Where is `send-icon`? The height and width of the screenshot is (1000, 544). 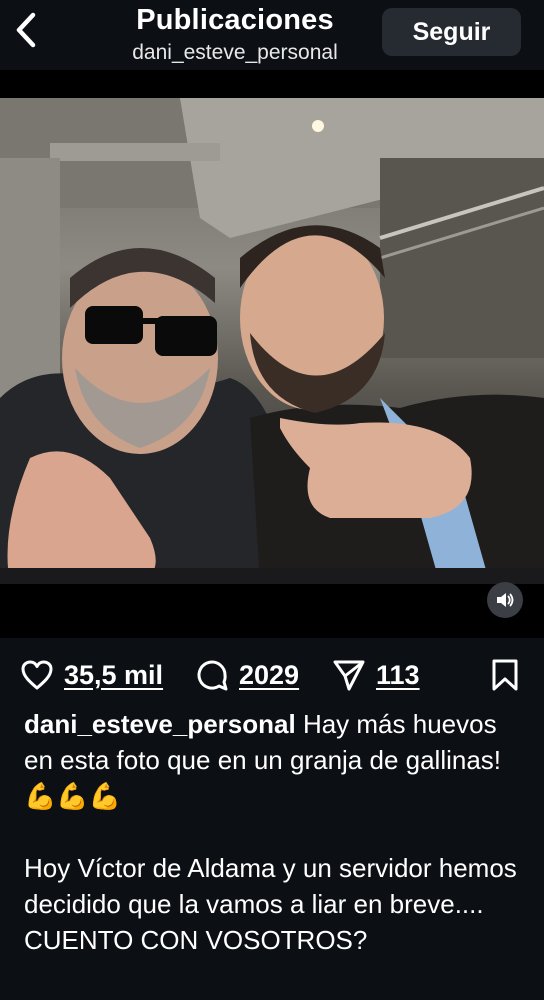
send-icon is located at coordinates (349, 675).